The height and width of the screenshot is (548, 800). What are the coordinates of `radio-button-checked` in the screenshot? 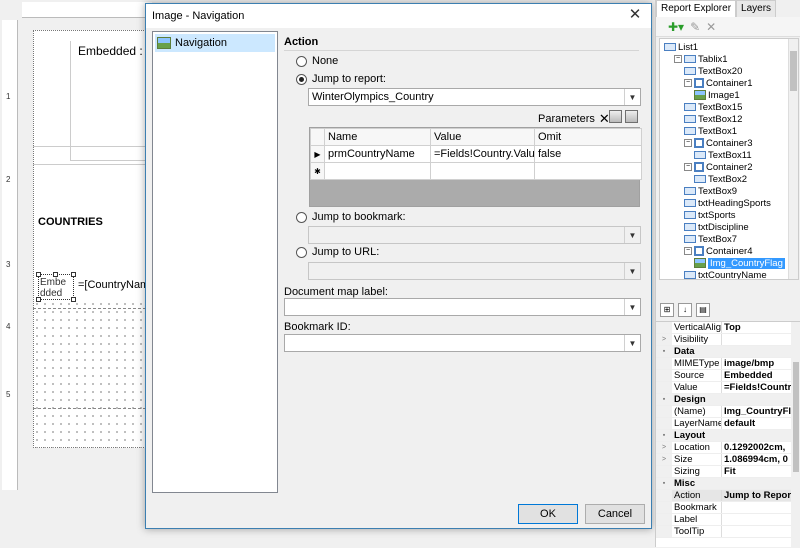 It's located at (301, 79).